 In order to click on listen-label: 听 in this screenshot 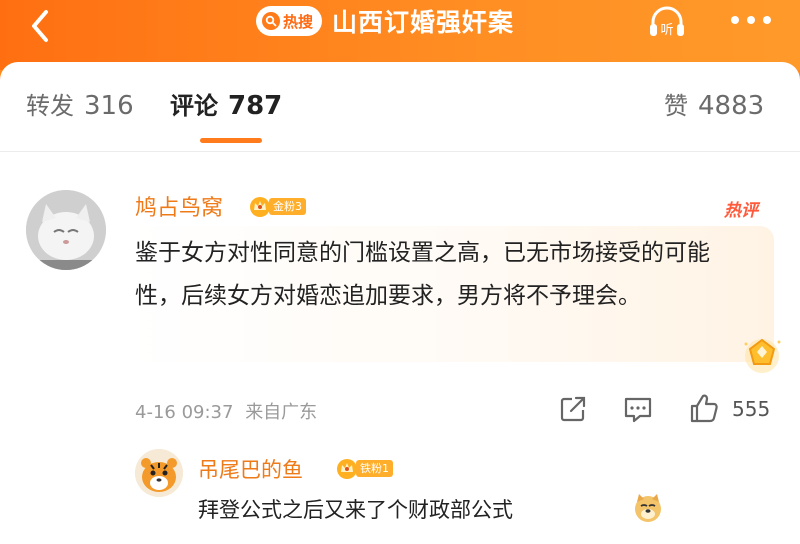, I will do `click(666, 30)`.